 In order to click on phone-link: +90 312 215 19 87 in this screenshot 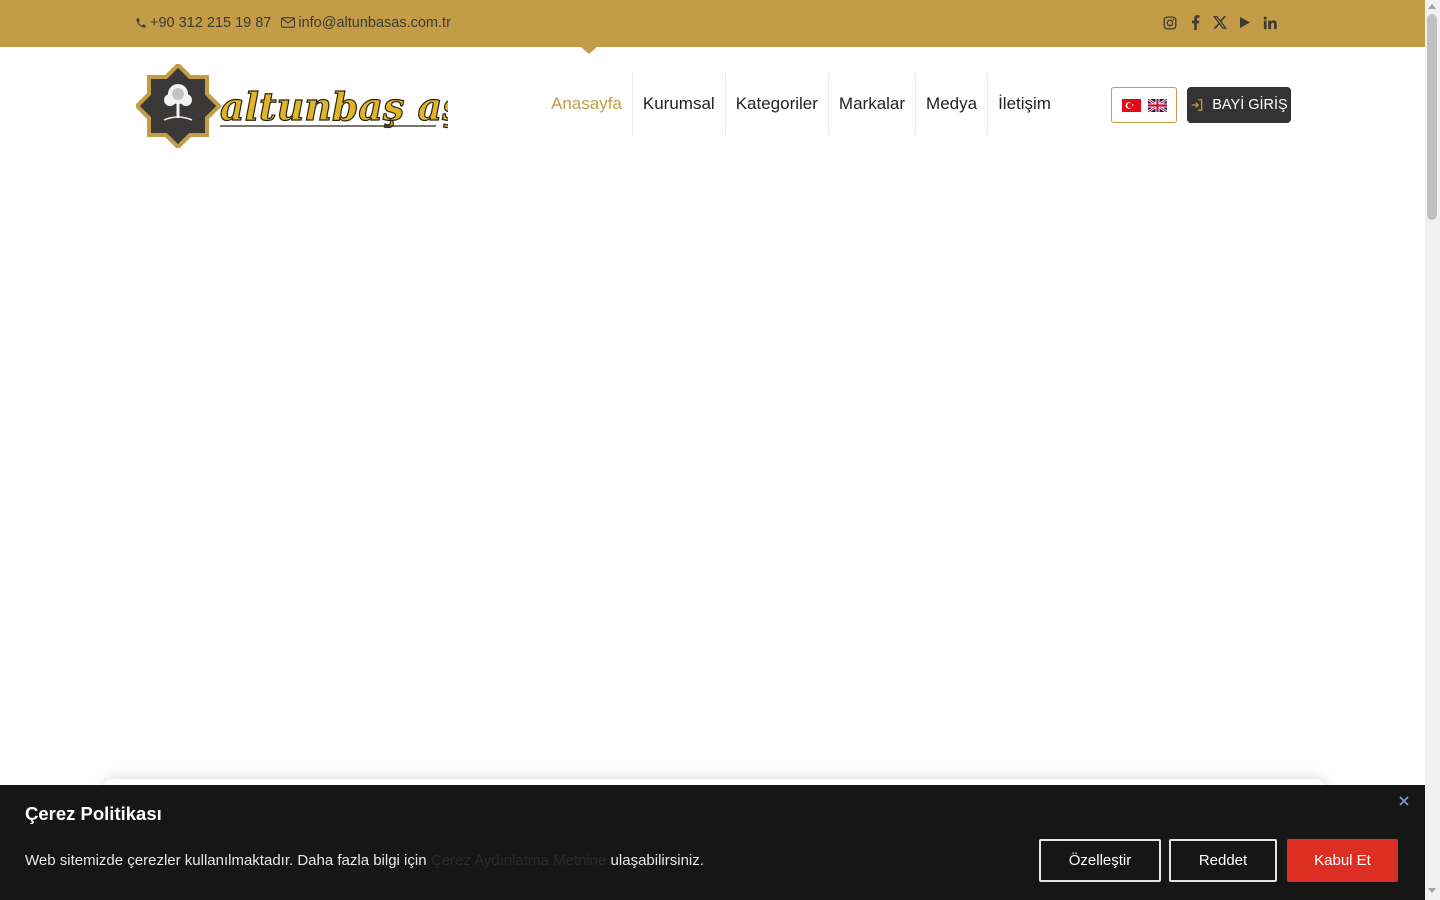, I will do `click(203, 23)`.